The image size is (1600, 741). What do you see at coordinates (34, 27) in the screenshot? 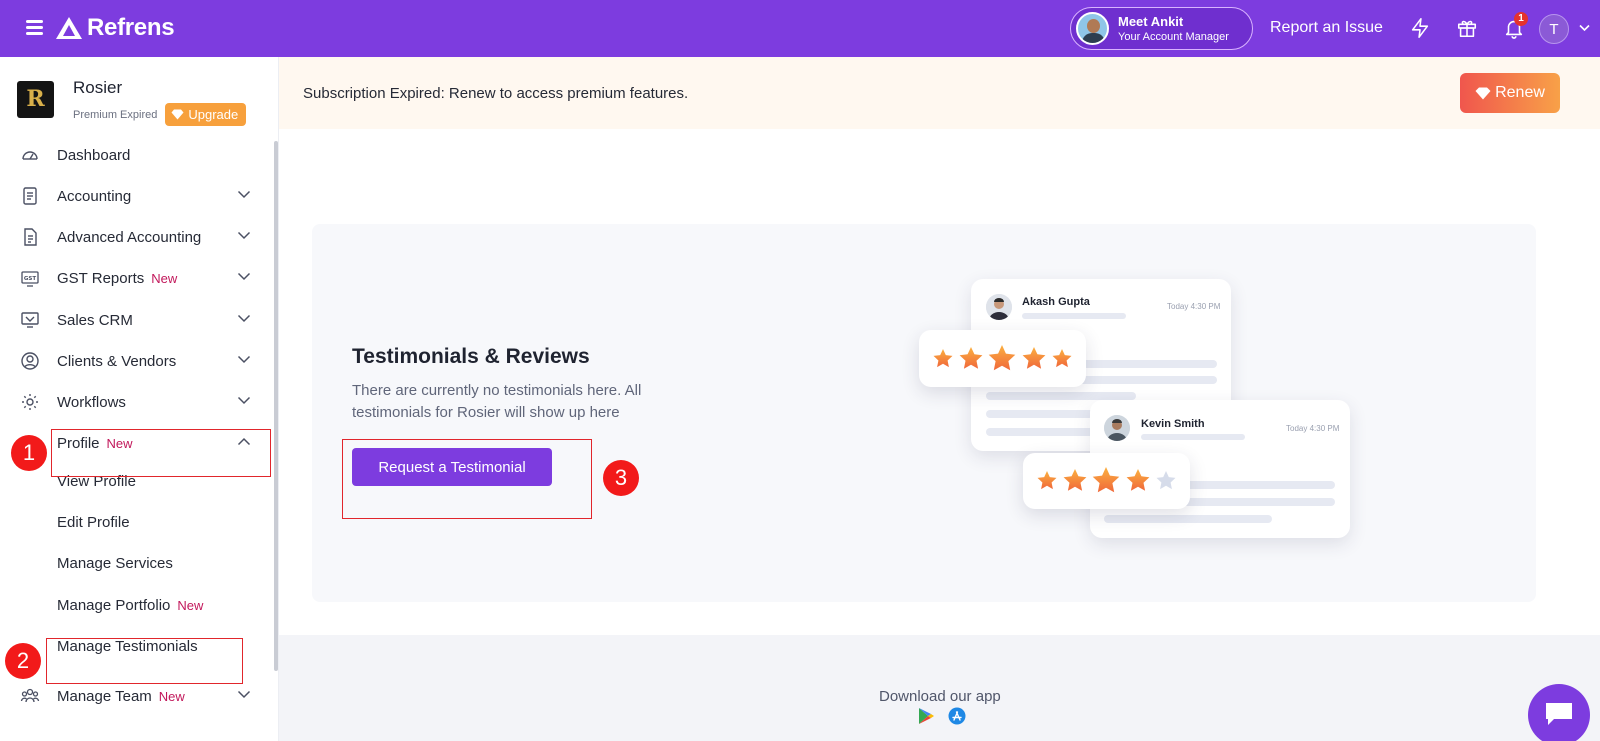
I see `hamburger-menu-icon` at bounding box center [34, 27].